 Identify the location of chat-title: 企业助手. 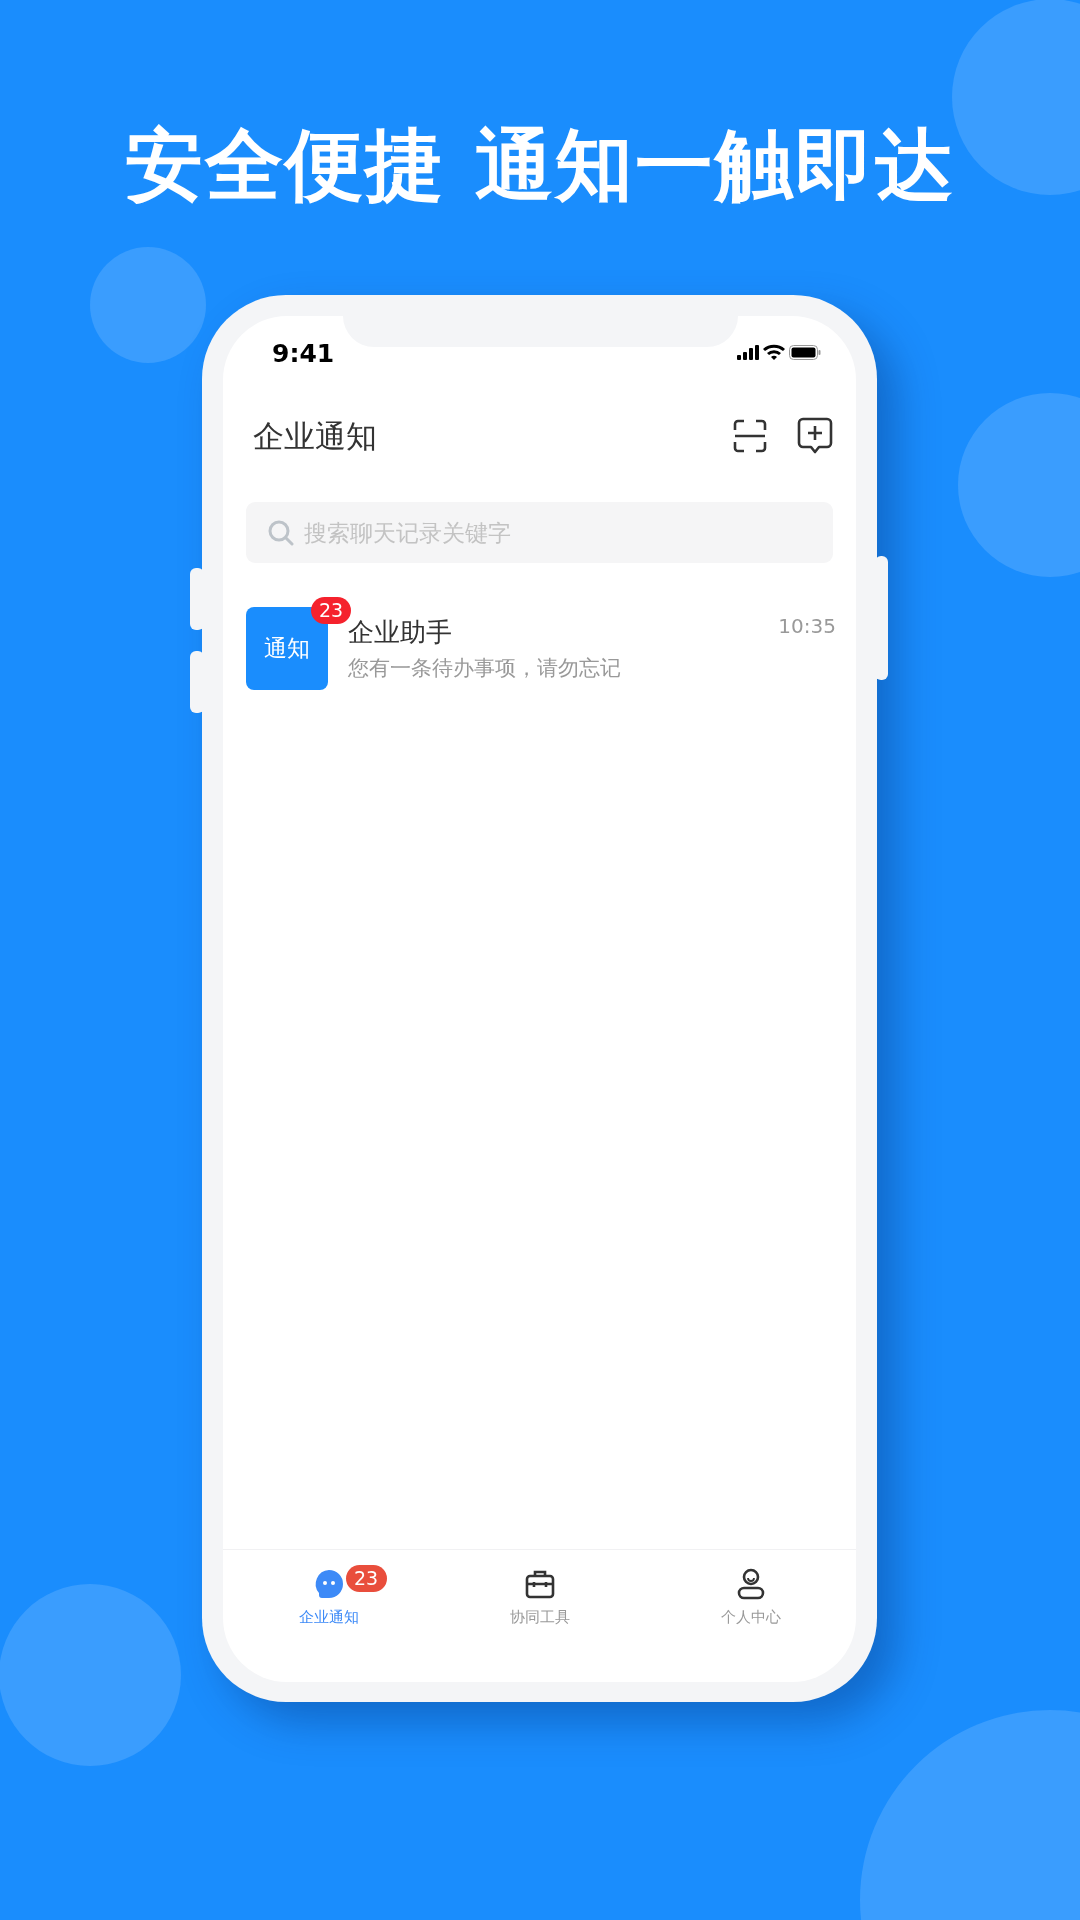
(400, 631).